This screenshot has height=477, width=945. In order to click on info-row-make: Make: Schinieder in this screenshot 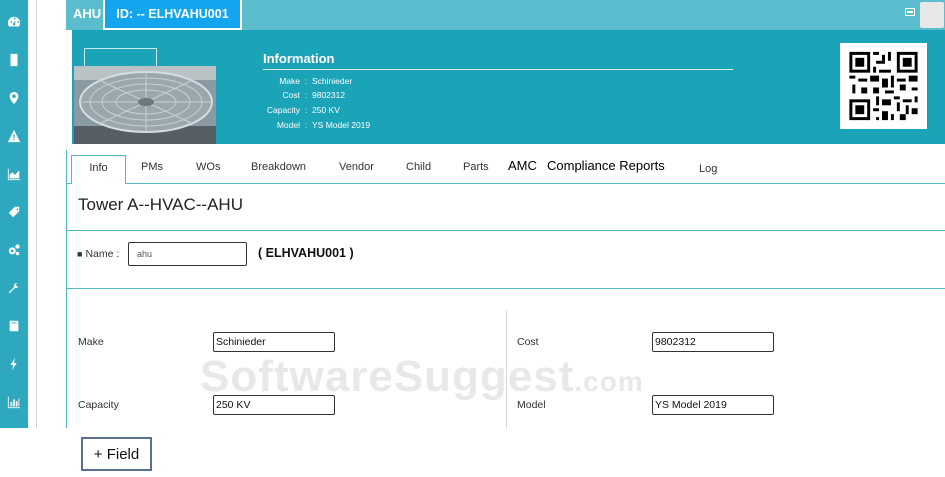, I will do `click(307, 81)`.